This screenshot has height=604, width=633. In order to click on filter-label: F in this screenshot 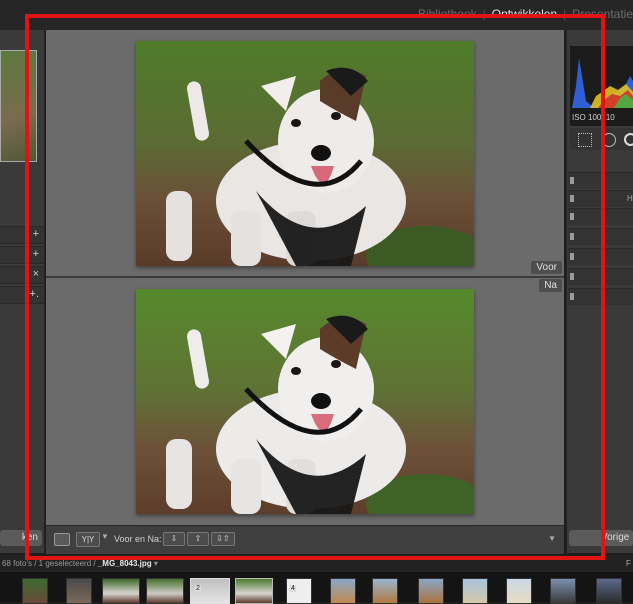, I will do `click(628, 563)`.